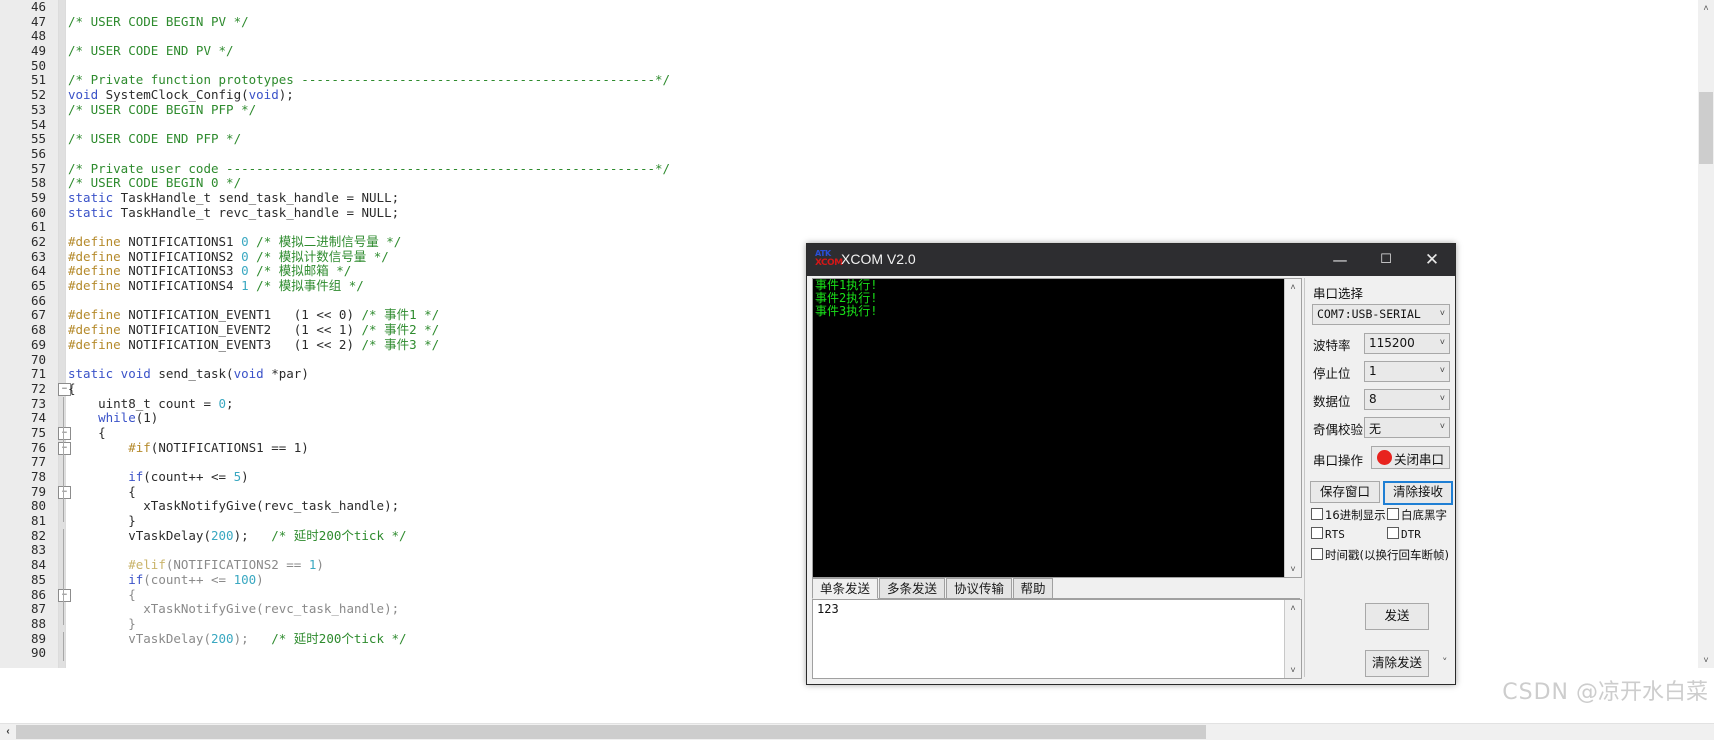 The height and width of the screenshot is (740, 1714). I want to click on code-line-text: vTaskDelay(200); /* 延时200个tick */, so click(237, 638).